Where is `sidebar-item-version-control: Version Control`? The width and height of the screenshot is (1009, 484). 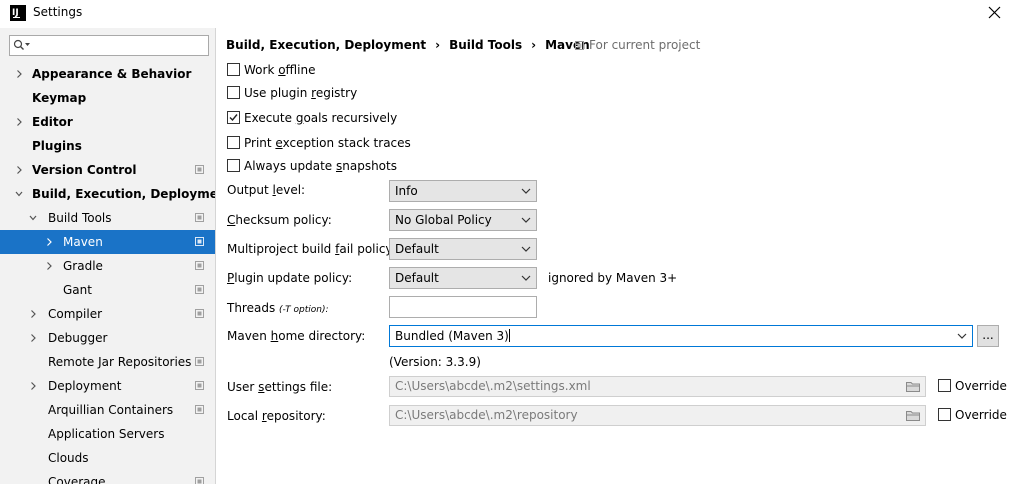 sidebar-item-version-control: Version Control is located at coordinates (107, 170).